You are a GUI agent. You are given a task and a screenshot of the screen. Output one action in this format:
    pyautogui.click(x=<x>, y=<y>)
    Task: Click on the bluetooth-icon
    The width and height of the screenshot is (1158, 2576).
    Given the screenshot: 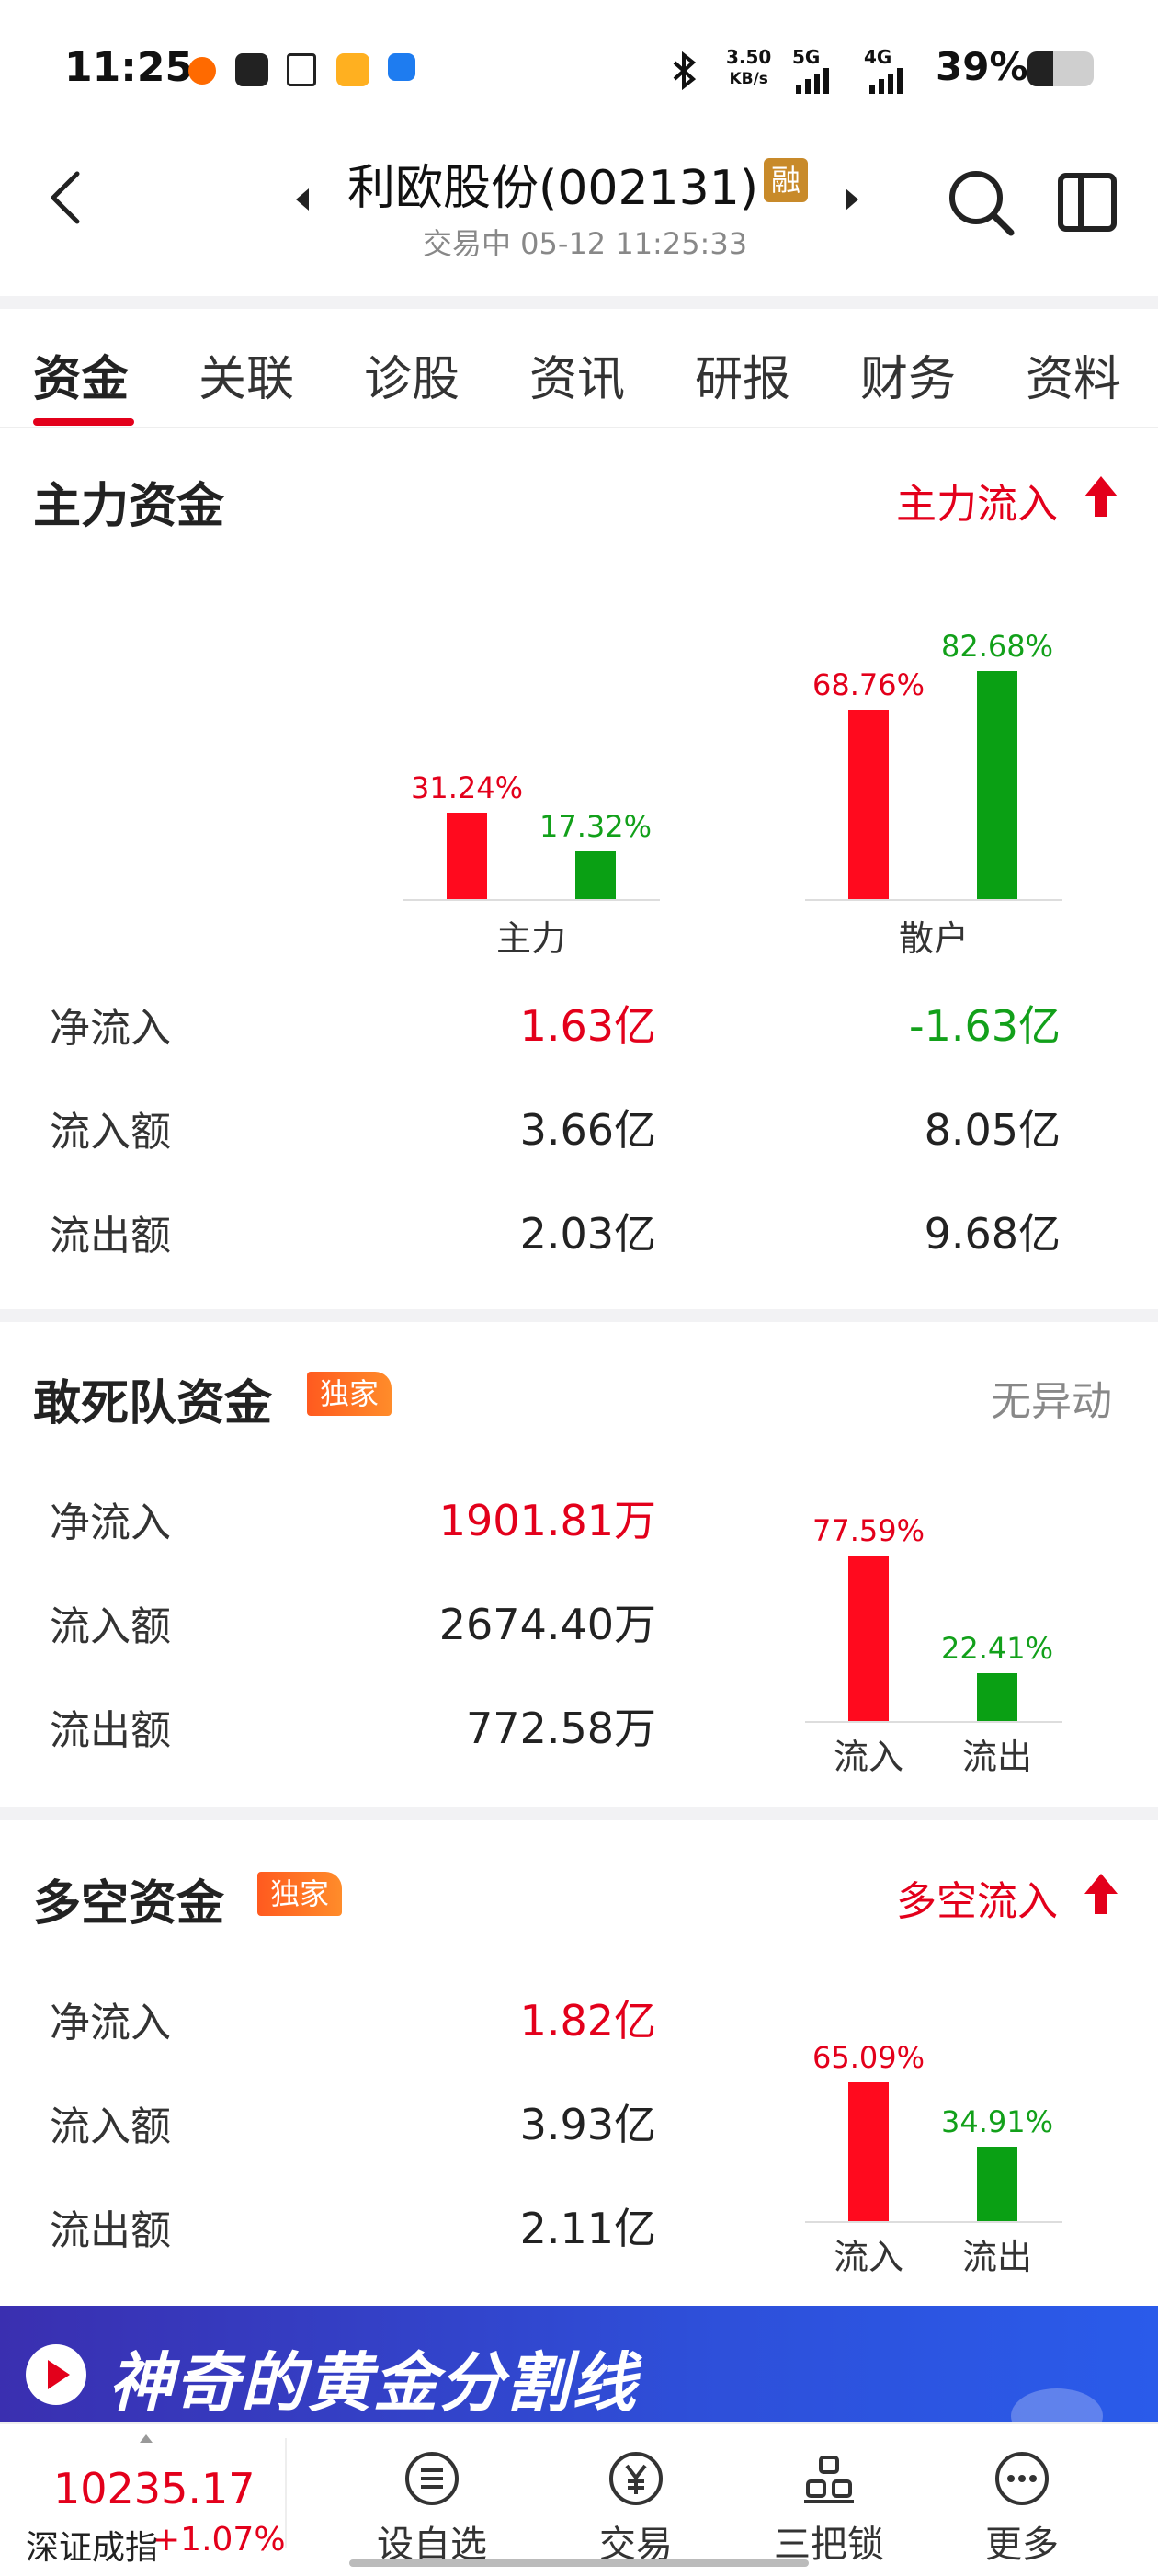 What is the action you would take?
    pyautogui.click(x=685, y=70)
    